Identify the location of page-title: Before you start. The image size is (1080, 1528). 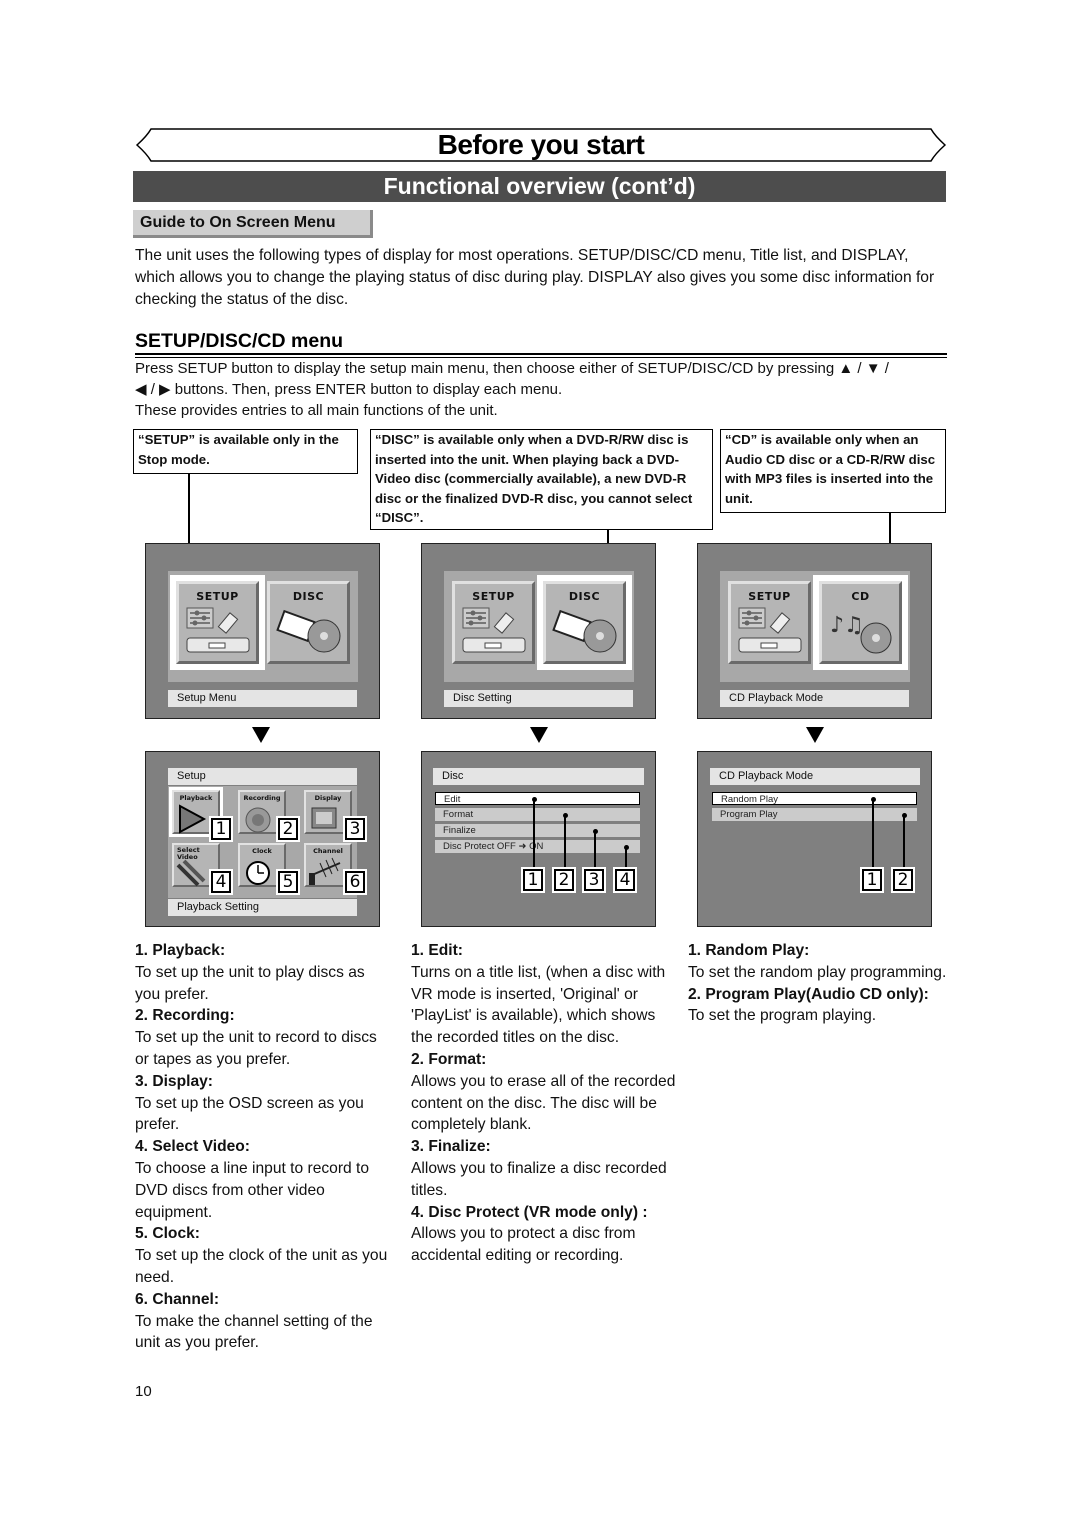
(541, 144).